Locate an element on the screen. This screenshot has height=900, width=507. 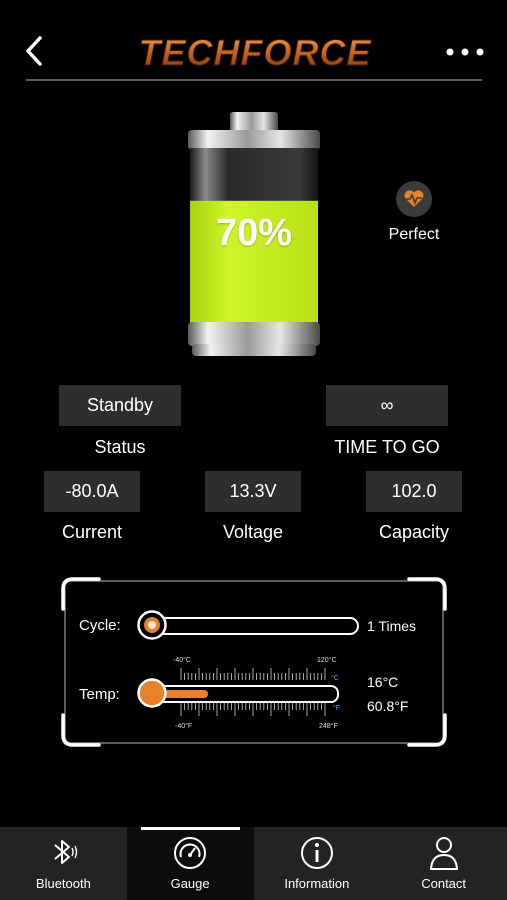
bluetooth-icon is located at coordinates (66, 852).